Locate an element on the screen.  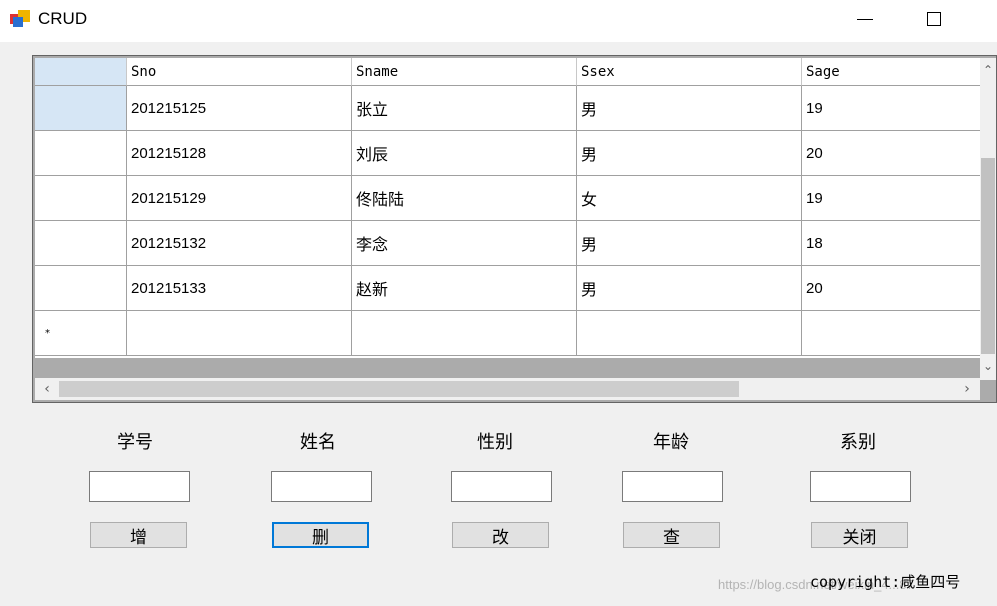
cell-sname: 赵新 is located at coordinates (464, 288).